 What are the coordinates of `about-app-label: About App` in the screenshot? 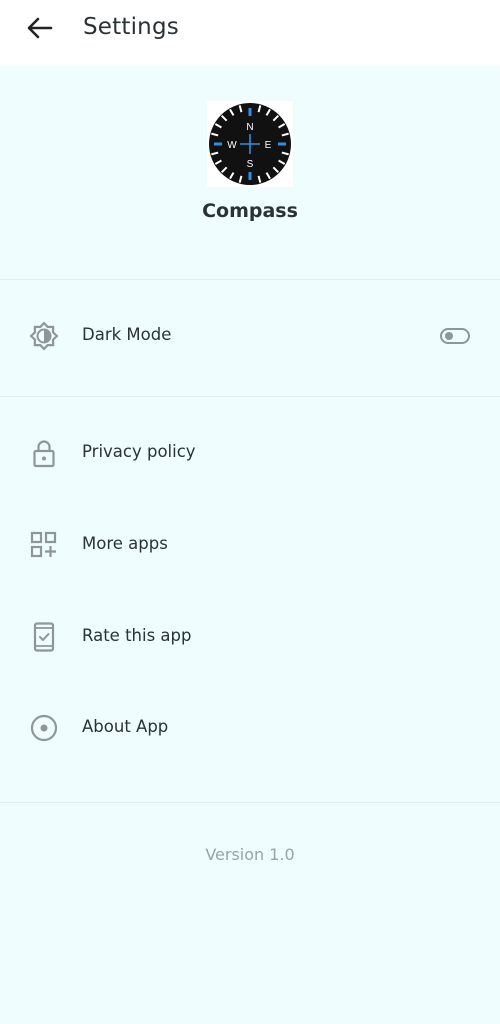 It's located at (125, 726).